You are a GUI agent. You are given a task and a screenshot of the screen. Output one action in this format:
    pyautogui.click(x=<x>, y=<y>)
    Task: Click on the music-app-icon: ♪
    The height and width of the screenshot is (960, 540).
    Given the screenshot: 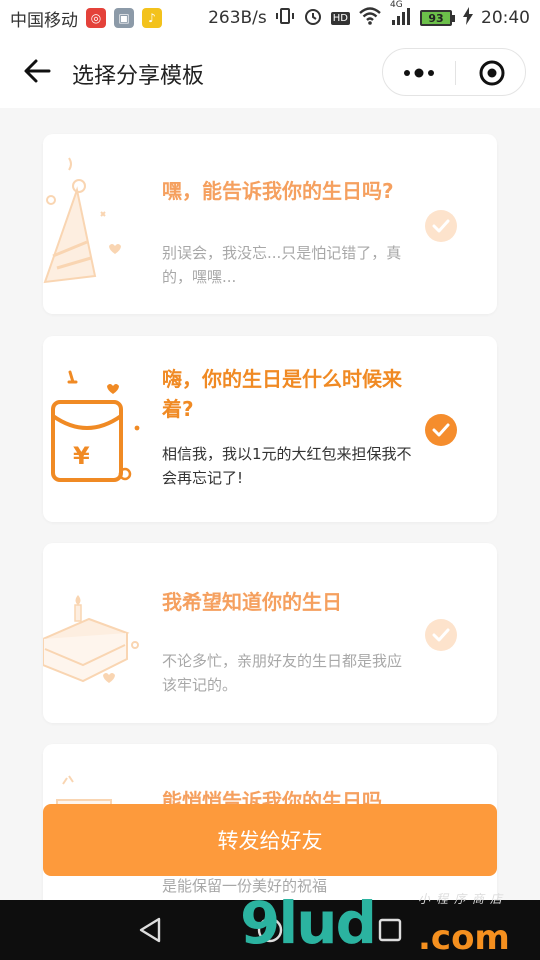 What is the action you would take?
    pyautogui.click(x=152, y=18)
    